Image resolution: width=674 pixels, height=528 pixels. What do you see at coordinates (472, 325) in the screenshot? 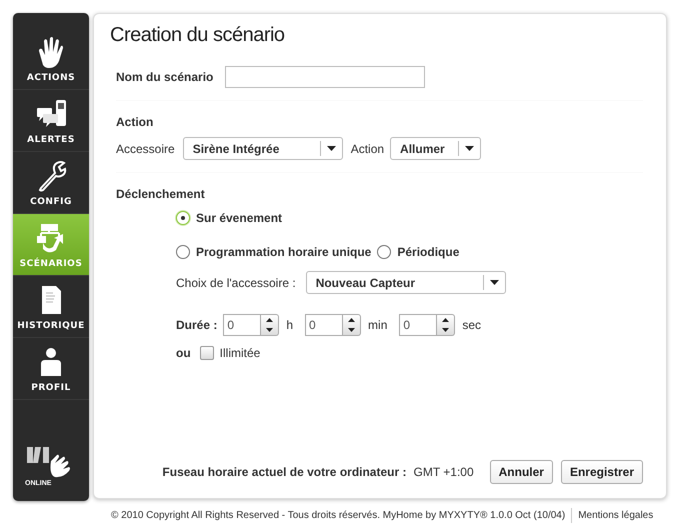
I see `unit-label: sec` at bounding box center [472, 325].